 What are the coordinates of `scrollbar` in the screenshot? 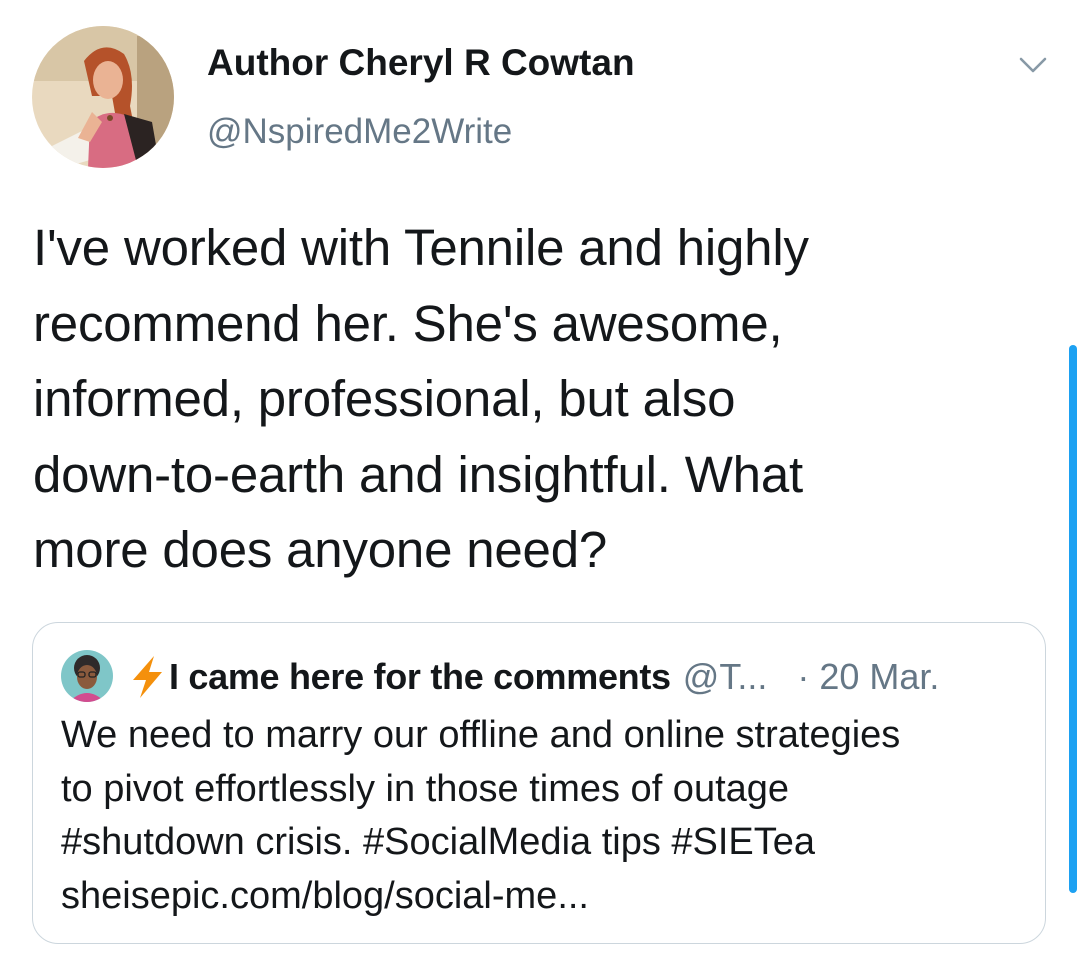 It's located at (1073, 619).